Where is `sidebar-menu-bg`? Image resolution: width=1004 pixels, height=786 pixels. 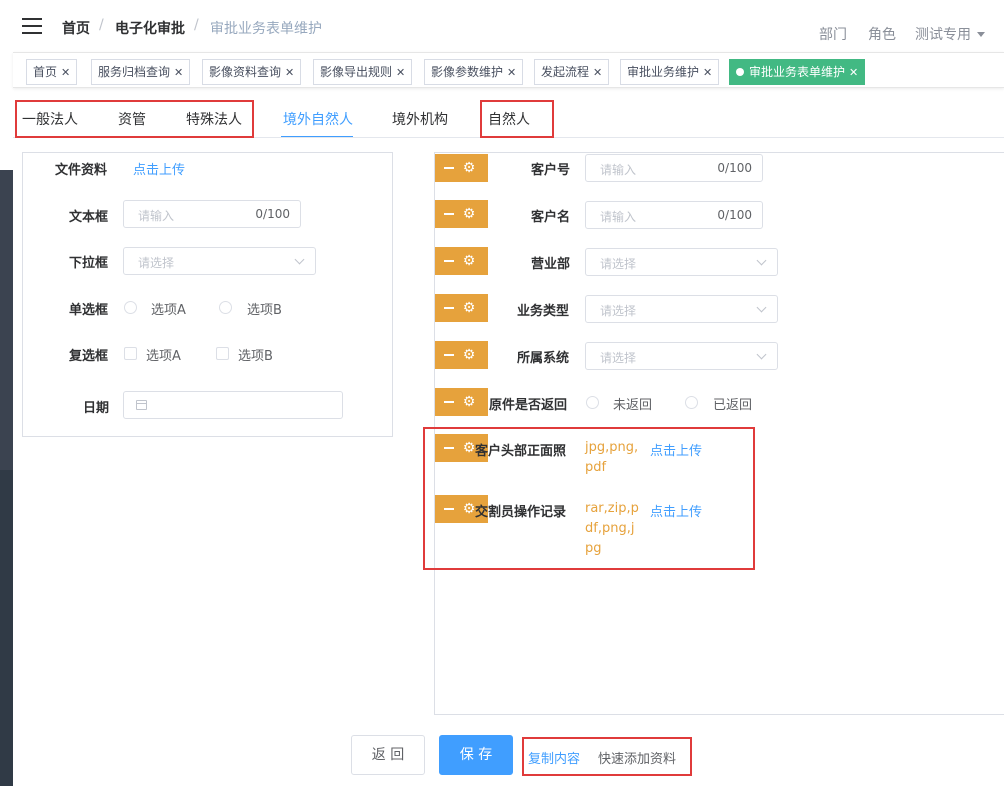
sidebar-menu-bg is located at coordinates (6, 320).